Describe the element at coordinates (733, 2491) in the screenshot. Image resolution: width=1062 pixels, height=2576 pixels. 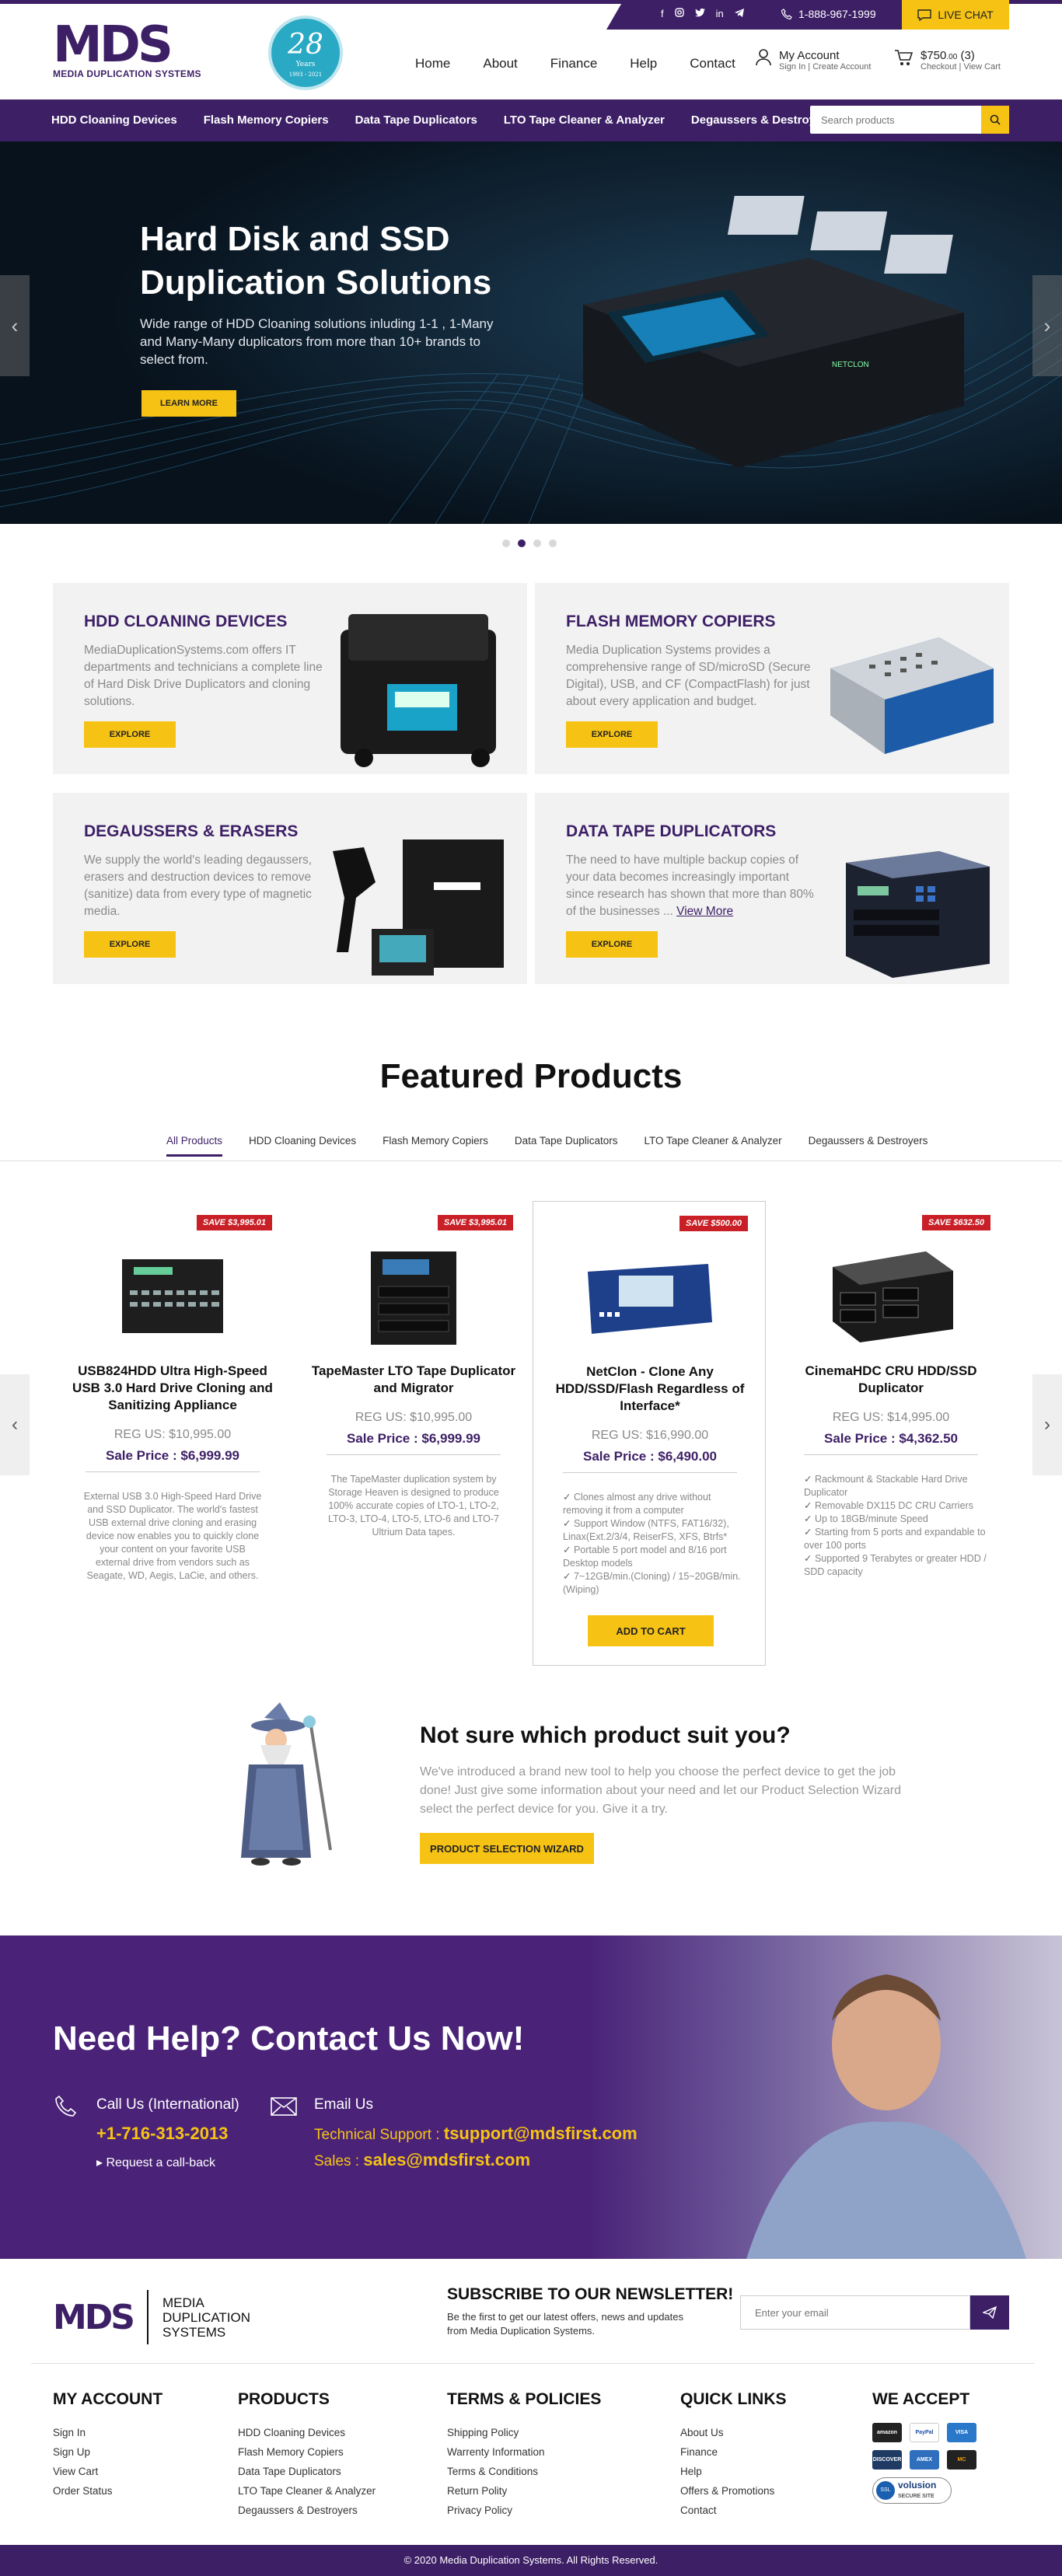
I see `footer-link: Offers & Promotions` at that location.